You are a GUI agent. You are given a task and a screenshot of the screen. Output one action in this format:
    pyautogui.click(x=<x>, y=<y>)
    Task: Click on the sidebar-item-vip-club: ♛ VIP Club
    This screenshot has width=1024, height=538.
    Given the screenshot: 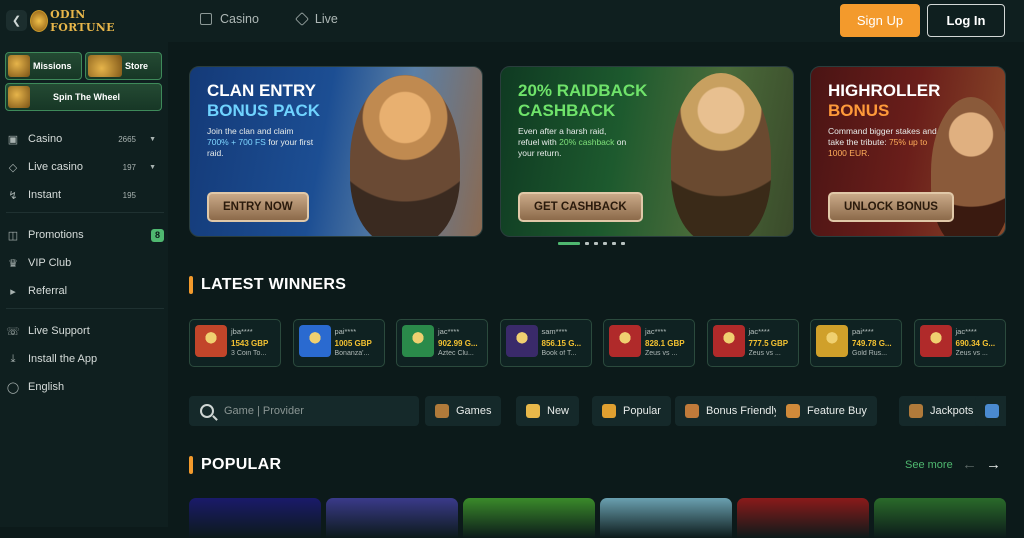 What is the action you would take?
    pyautogui.click(x=85, y=263)
    